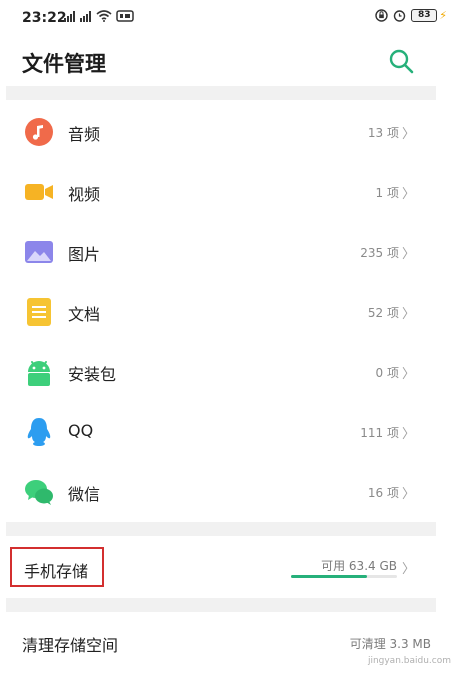  Describe the element at coordinates (235, 492) in the screenshot. I see `category-item-wechat: 微信 16 项 〉` at that location.